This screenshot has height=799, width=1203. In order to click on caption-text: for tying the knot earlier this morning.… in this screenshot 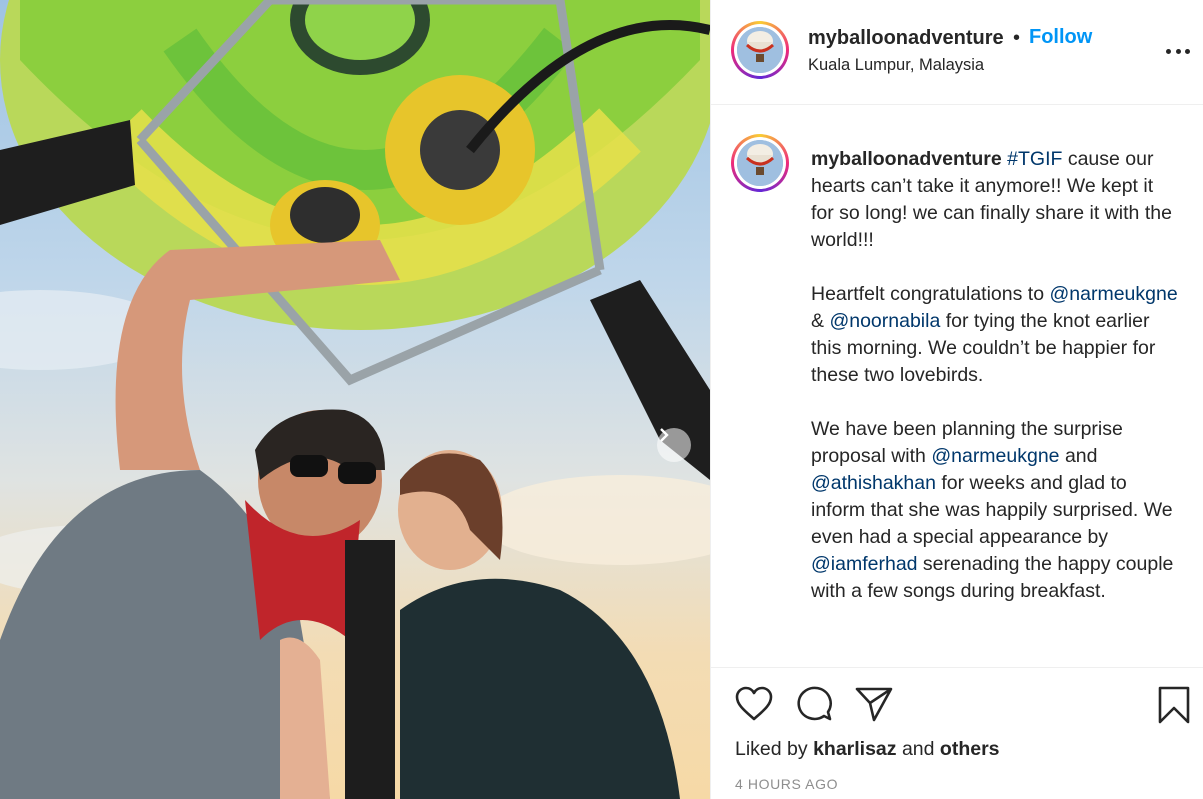, I will do `click(983, 388)`.